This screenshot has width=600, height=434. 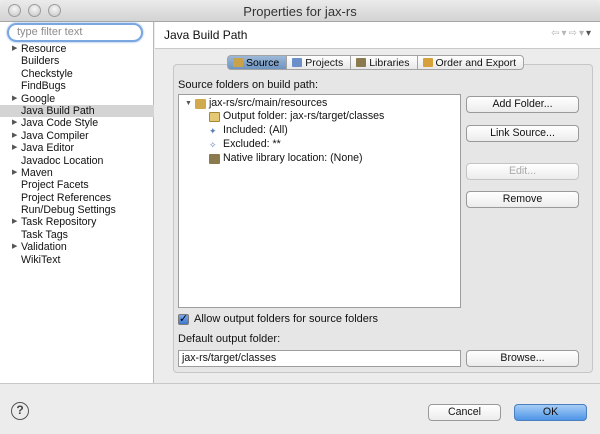 What do you see at coordinates (476, 62) in the screenshot?
I see `tab-label: Order and Export` at bounding box center [476, 62].